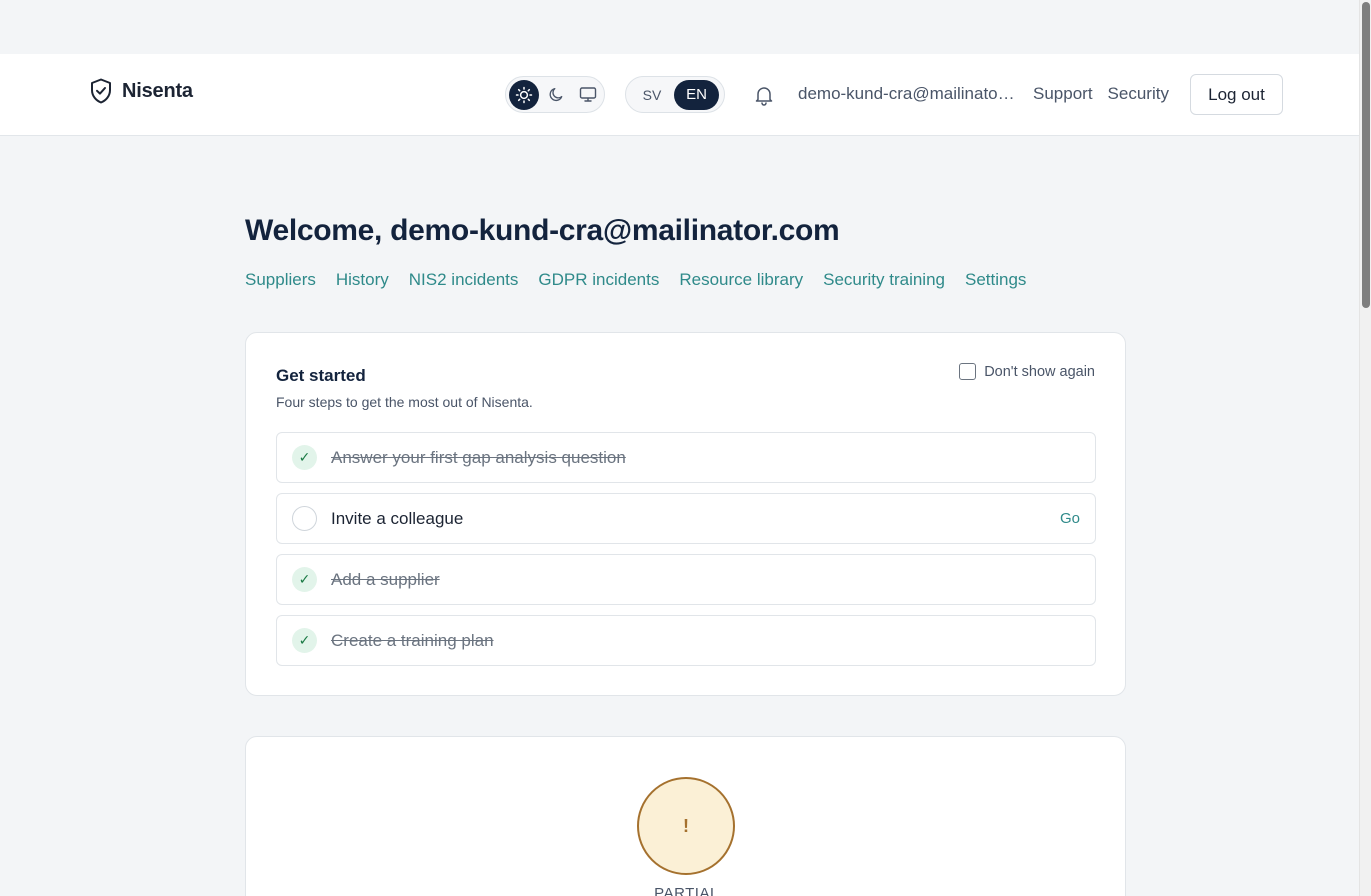 Image resolution: width=1371 pixels, height=896 pixels. I want to click on empty-circle-icon, so click(304, 518).